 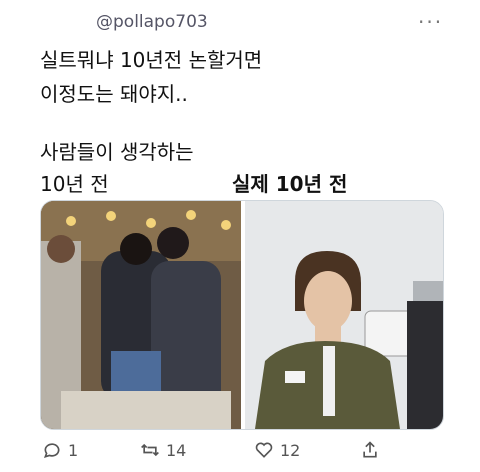 I want to click on action-bar: 1 14 12, so click(x=240, y=454).